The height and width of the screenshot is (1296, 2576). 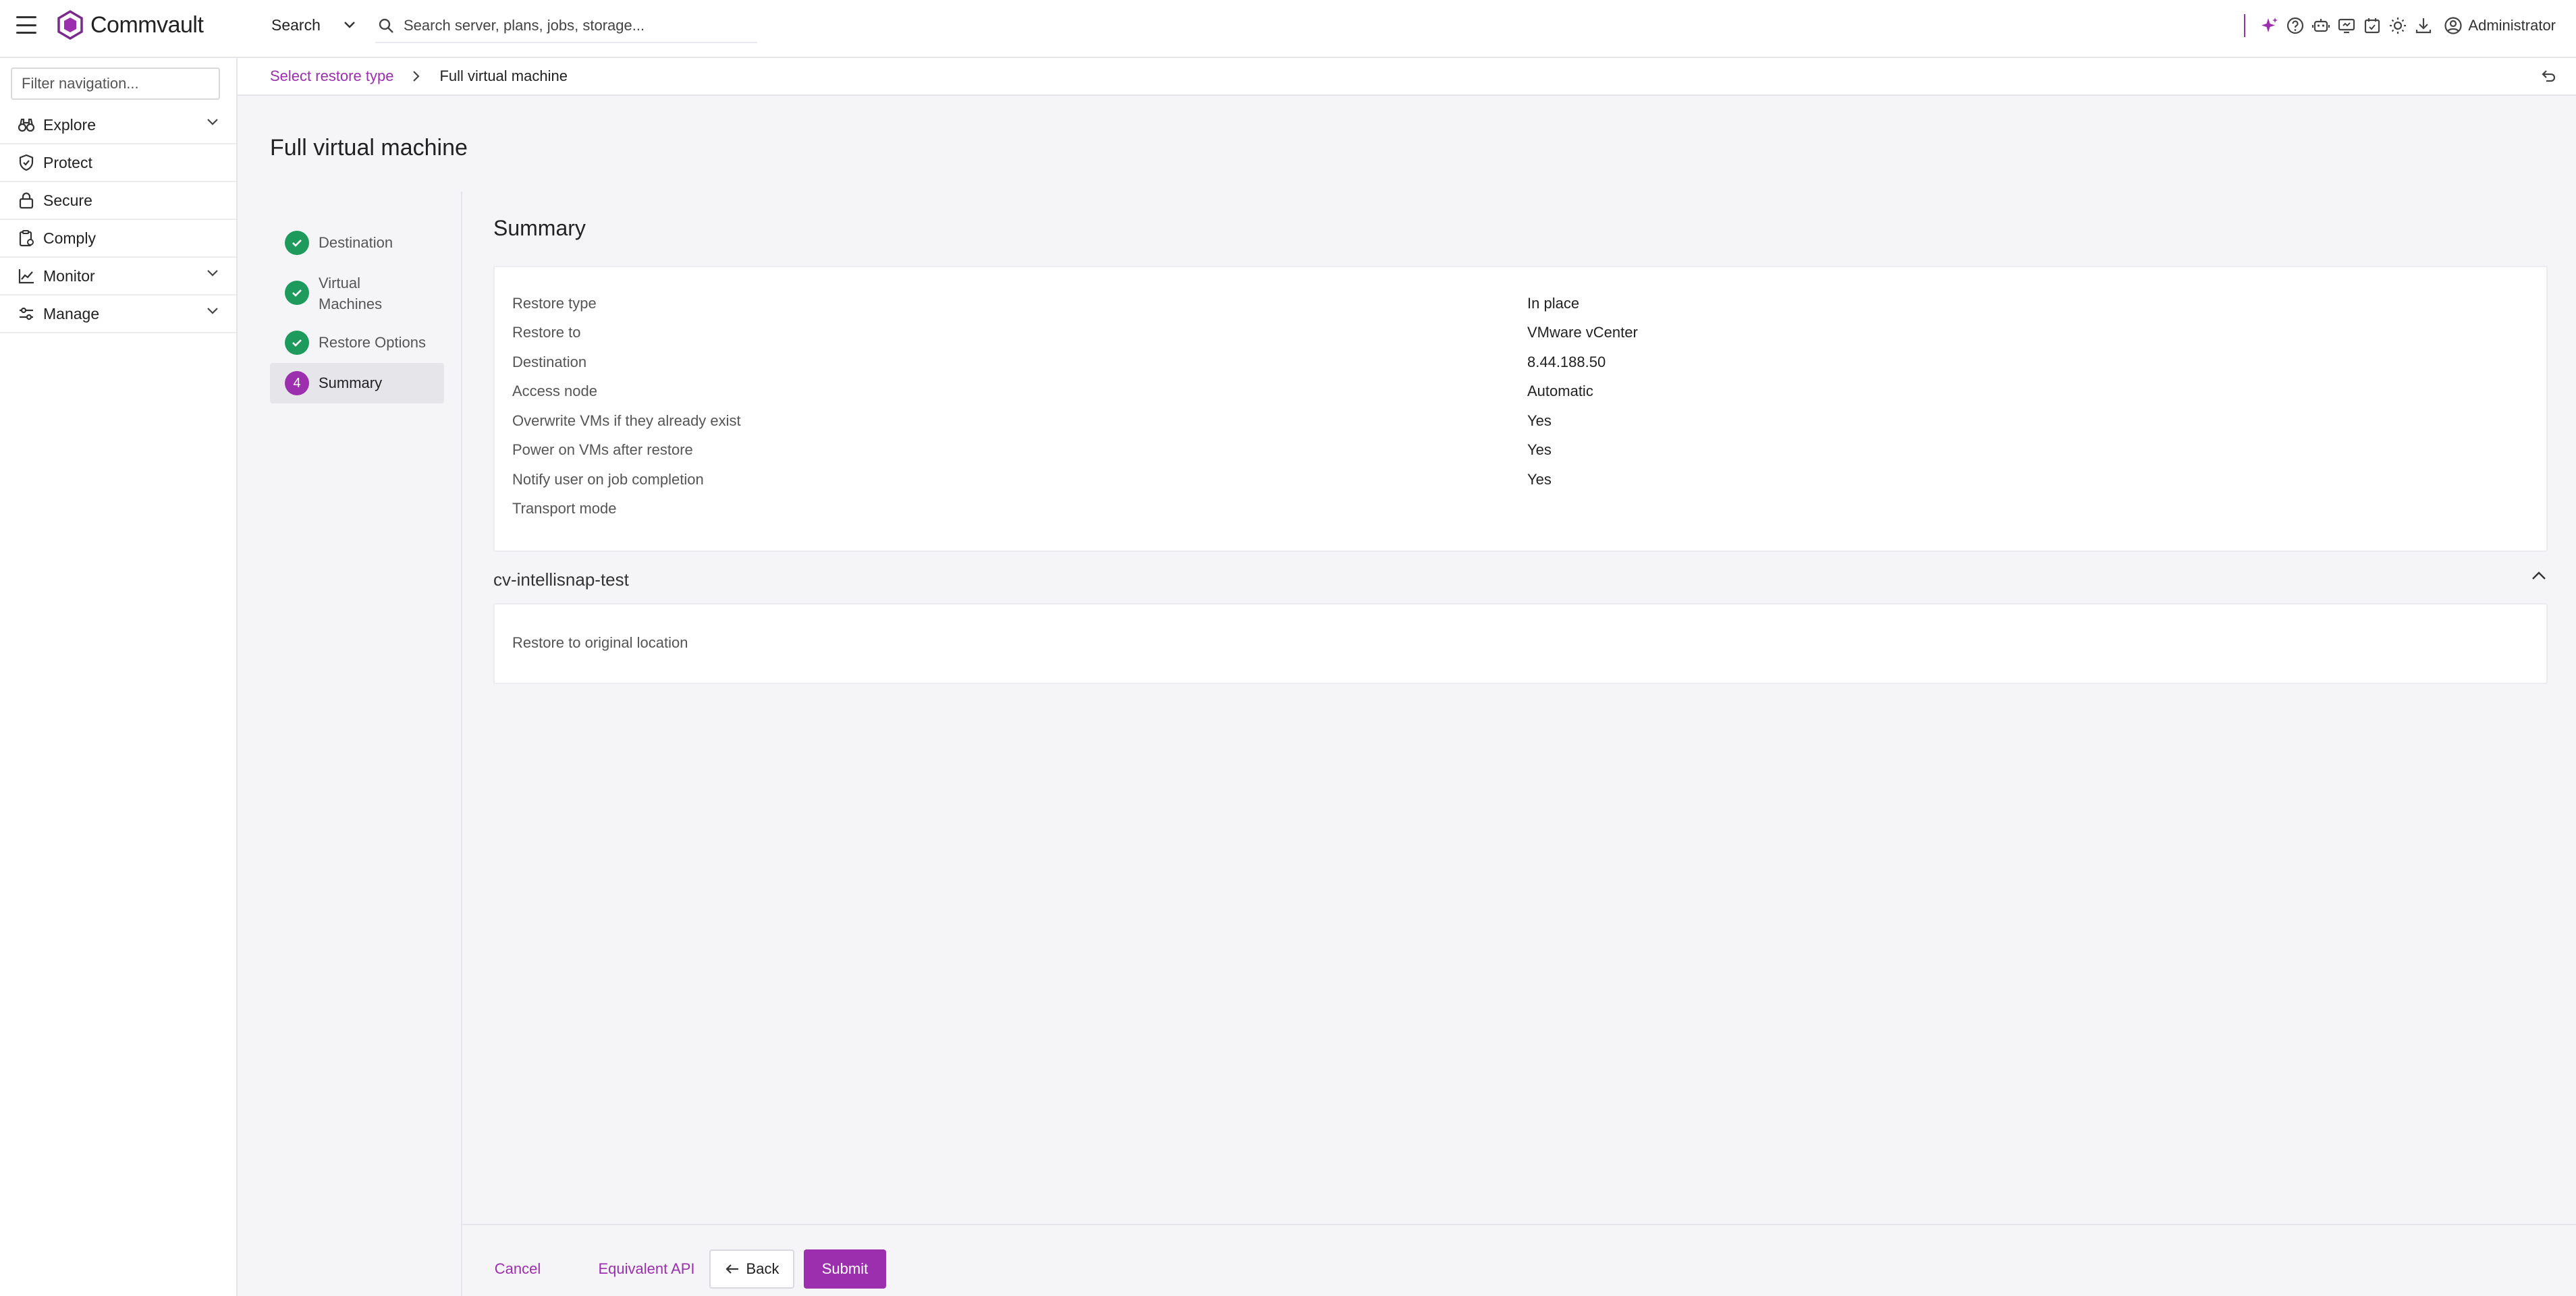 I want to click on back-button: Back, so click(x=752, y=1269).